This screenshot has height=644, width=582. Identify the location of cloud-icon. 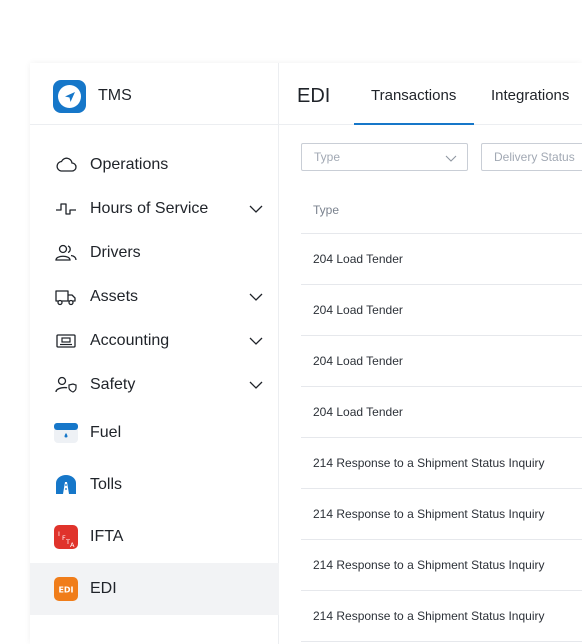
(66, 165).